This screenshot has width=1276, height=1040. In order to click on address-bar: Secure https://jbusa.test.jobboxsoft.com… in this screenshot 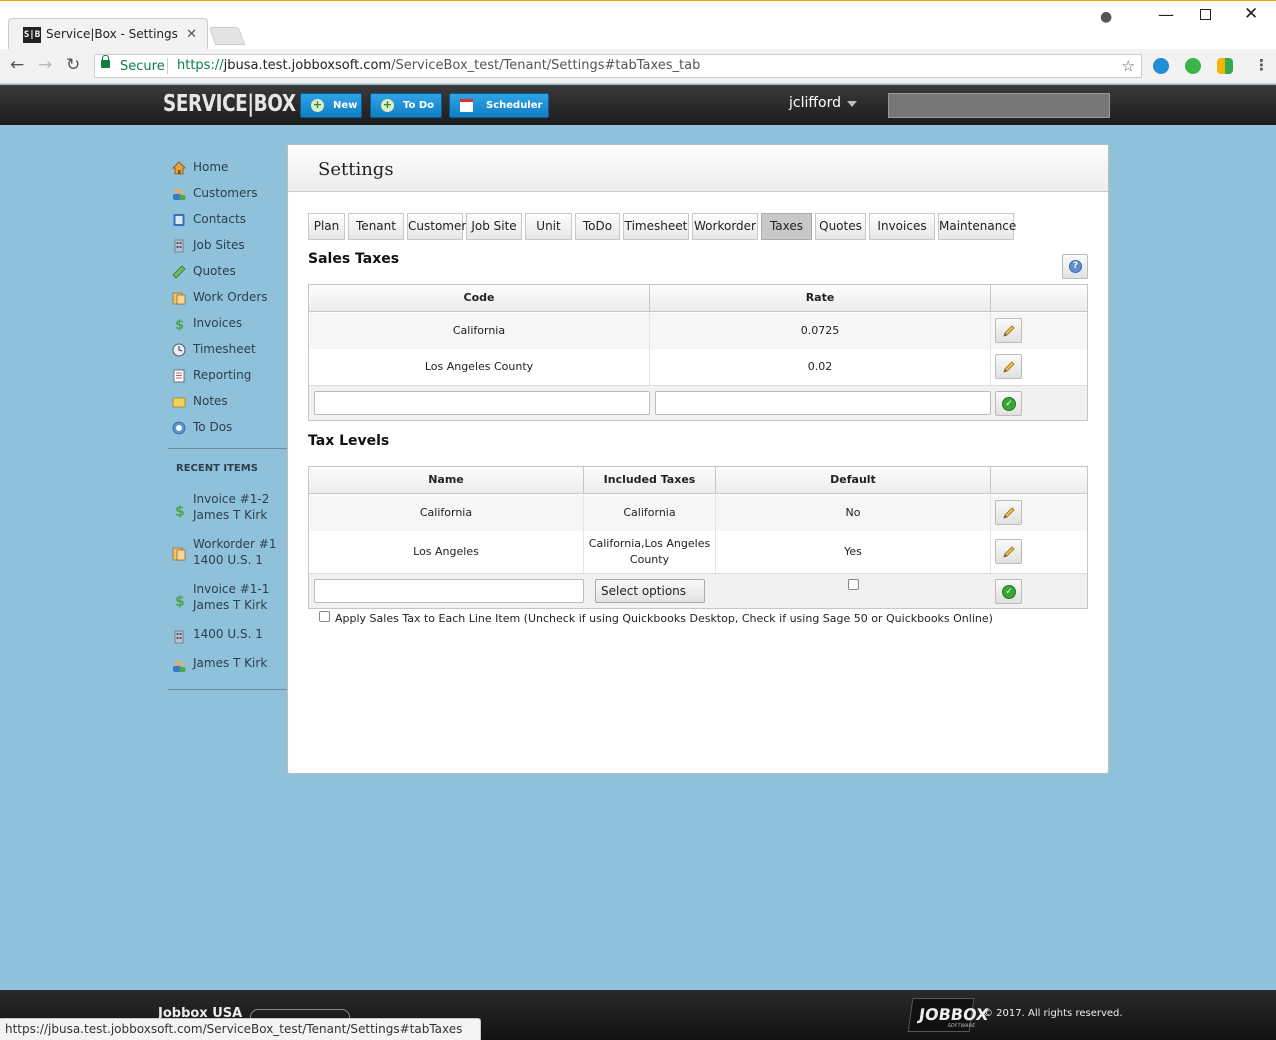, I will do `click(618, 66)`.